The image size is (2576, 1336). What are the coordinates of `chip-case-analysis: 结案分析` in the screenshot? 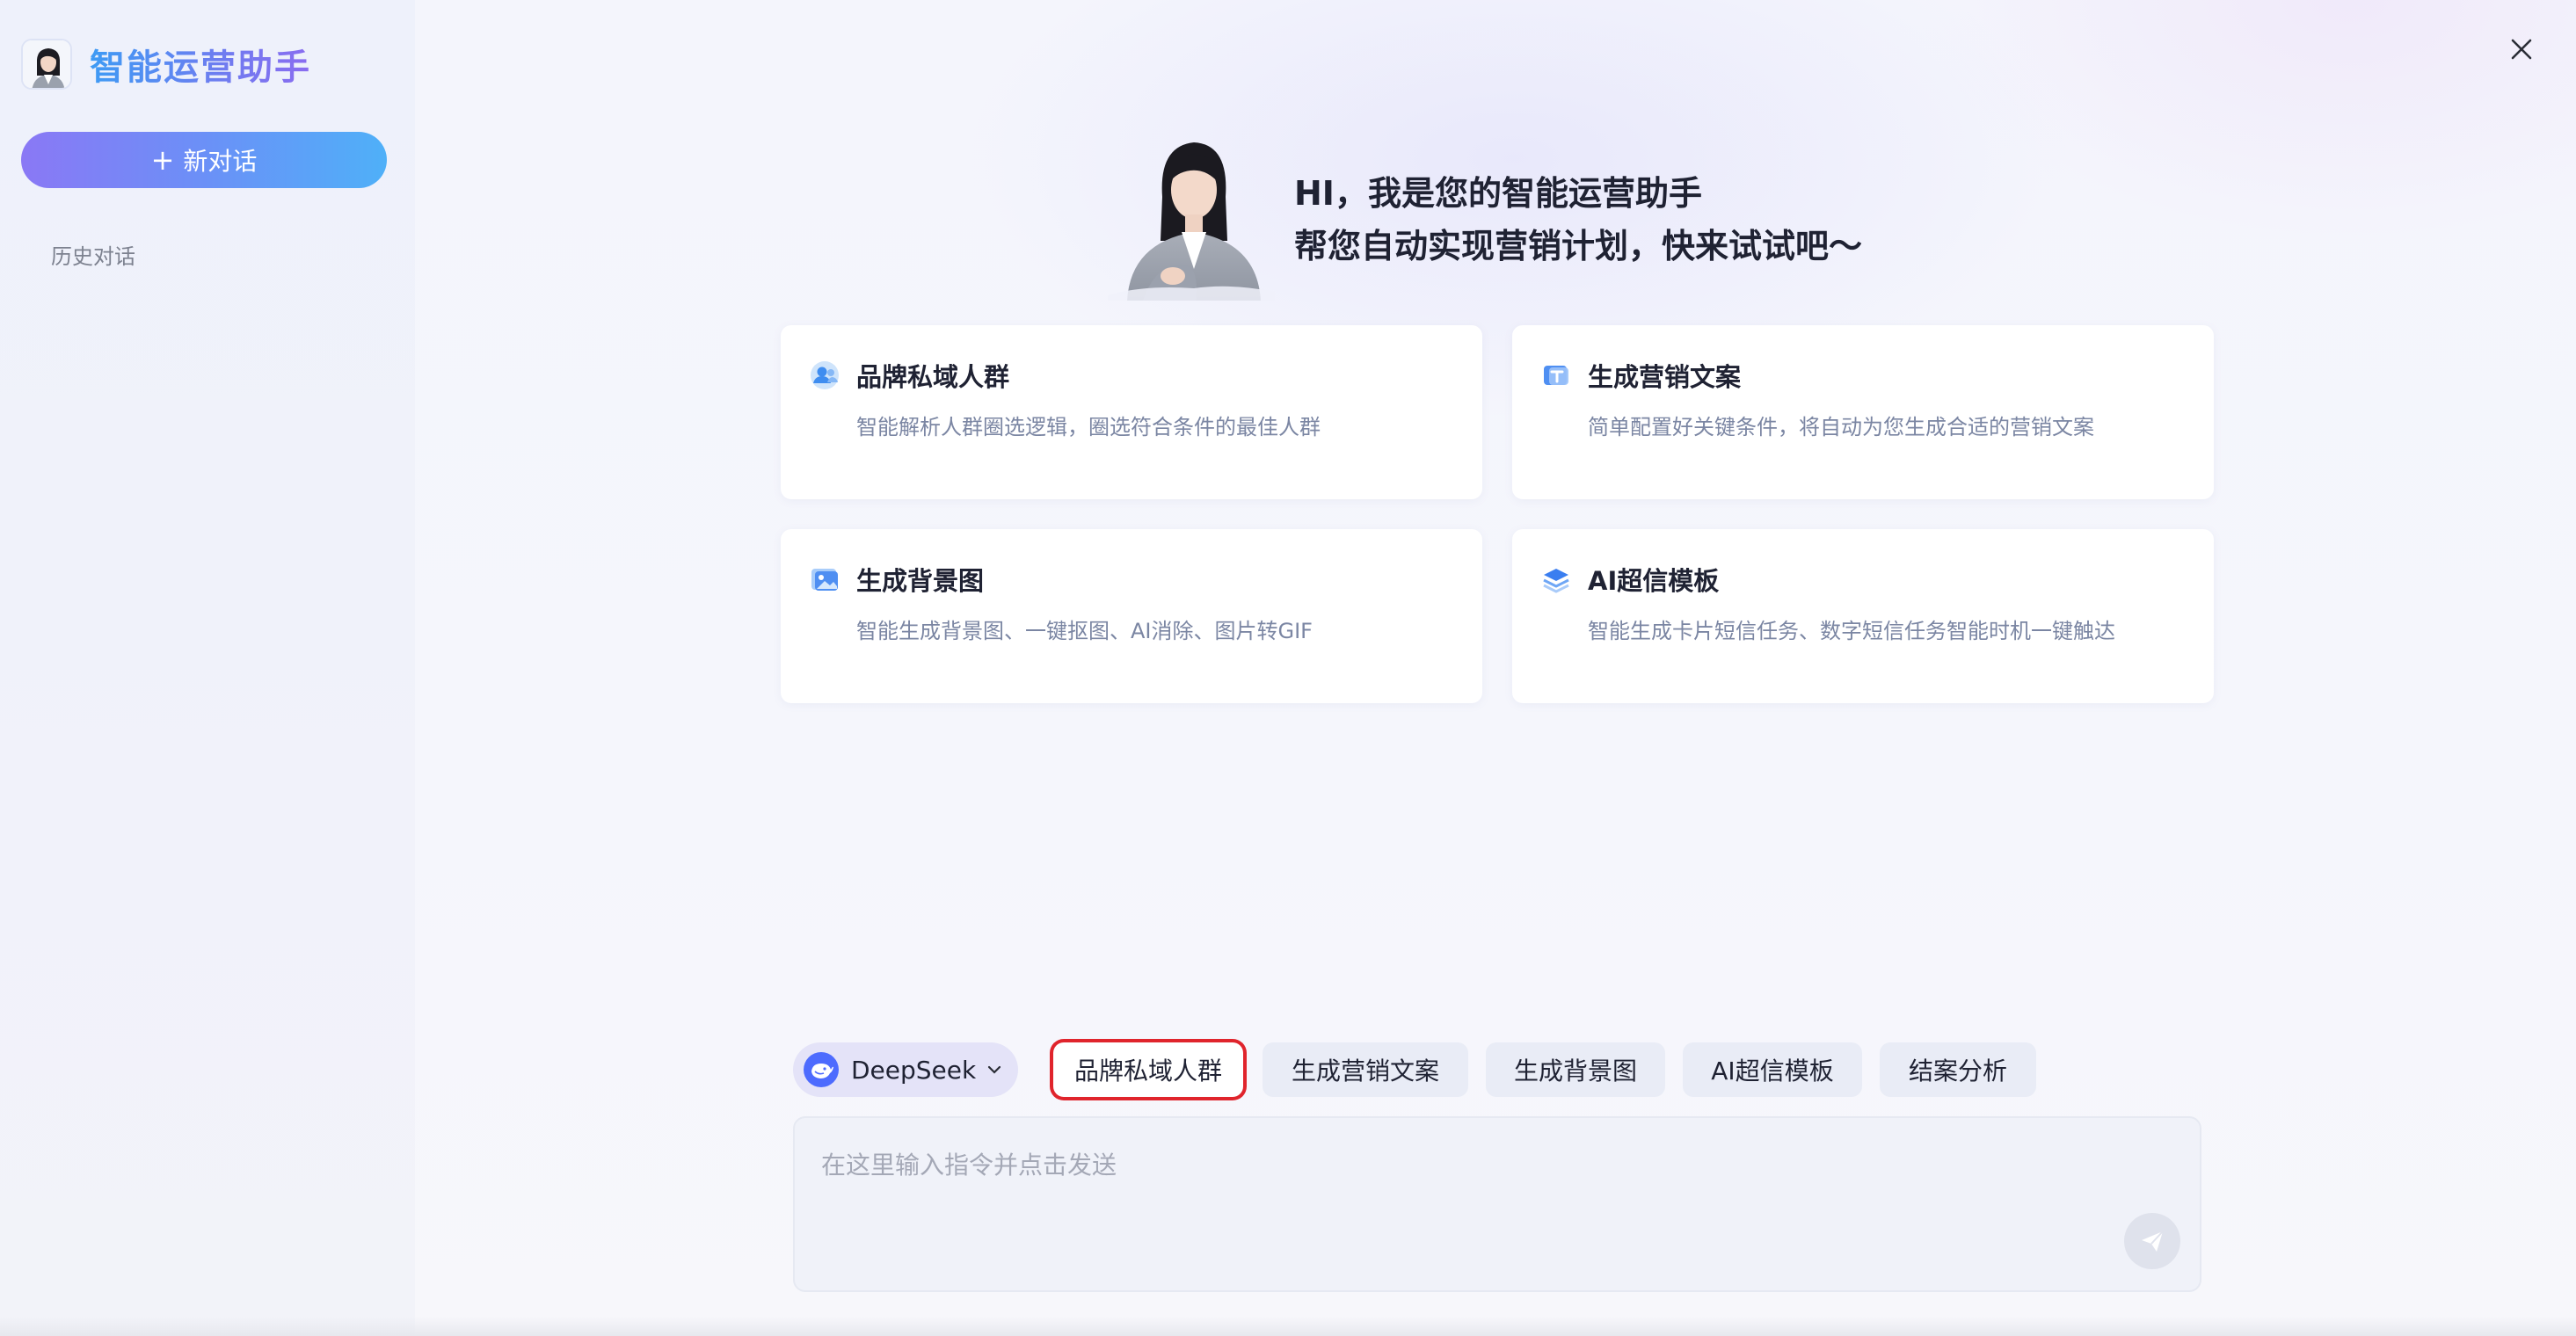 It's located at (1958, 1069).